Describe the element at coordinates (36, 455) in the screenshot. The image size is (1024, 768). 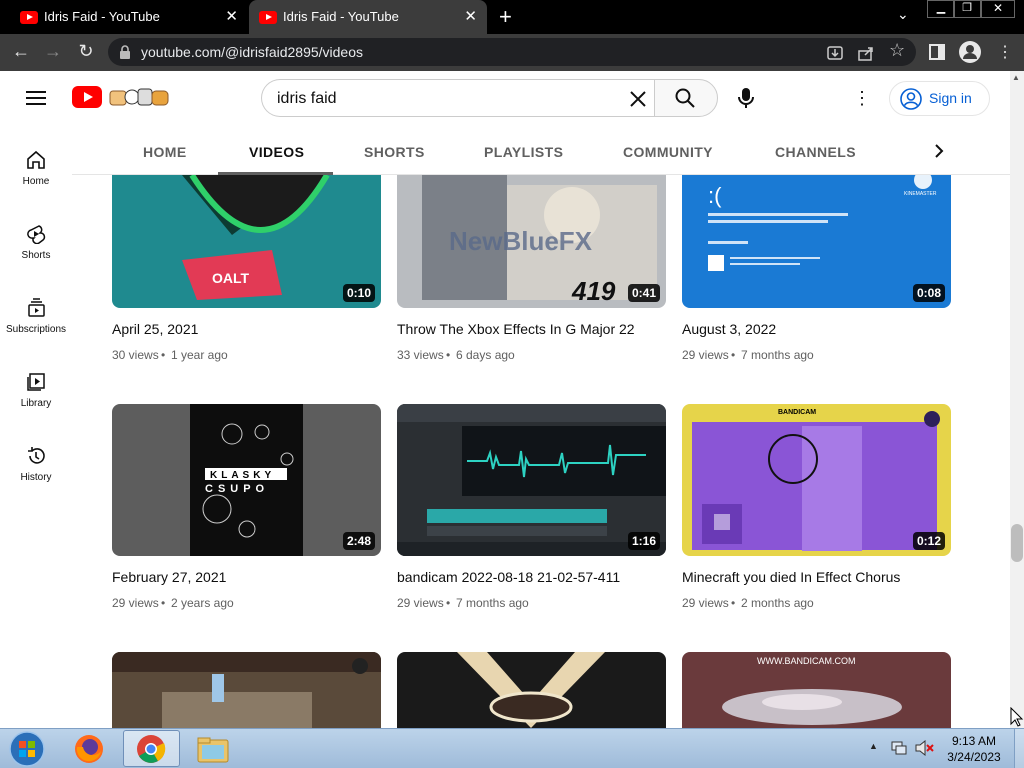
I see `history-icon` at that location.